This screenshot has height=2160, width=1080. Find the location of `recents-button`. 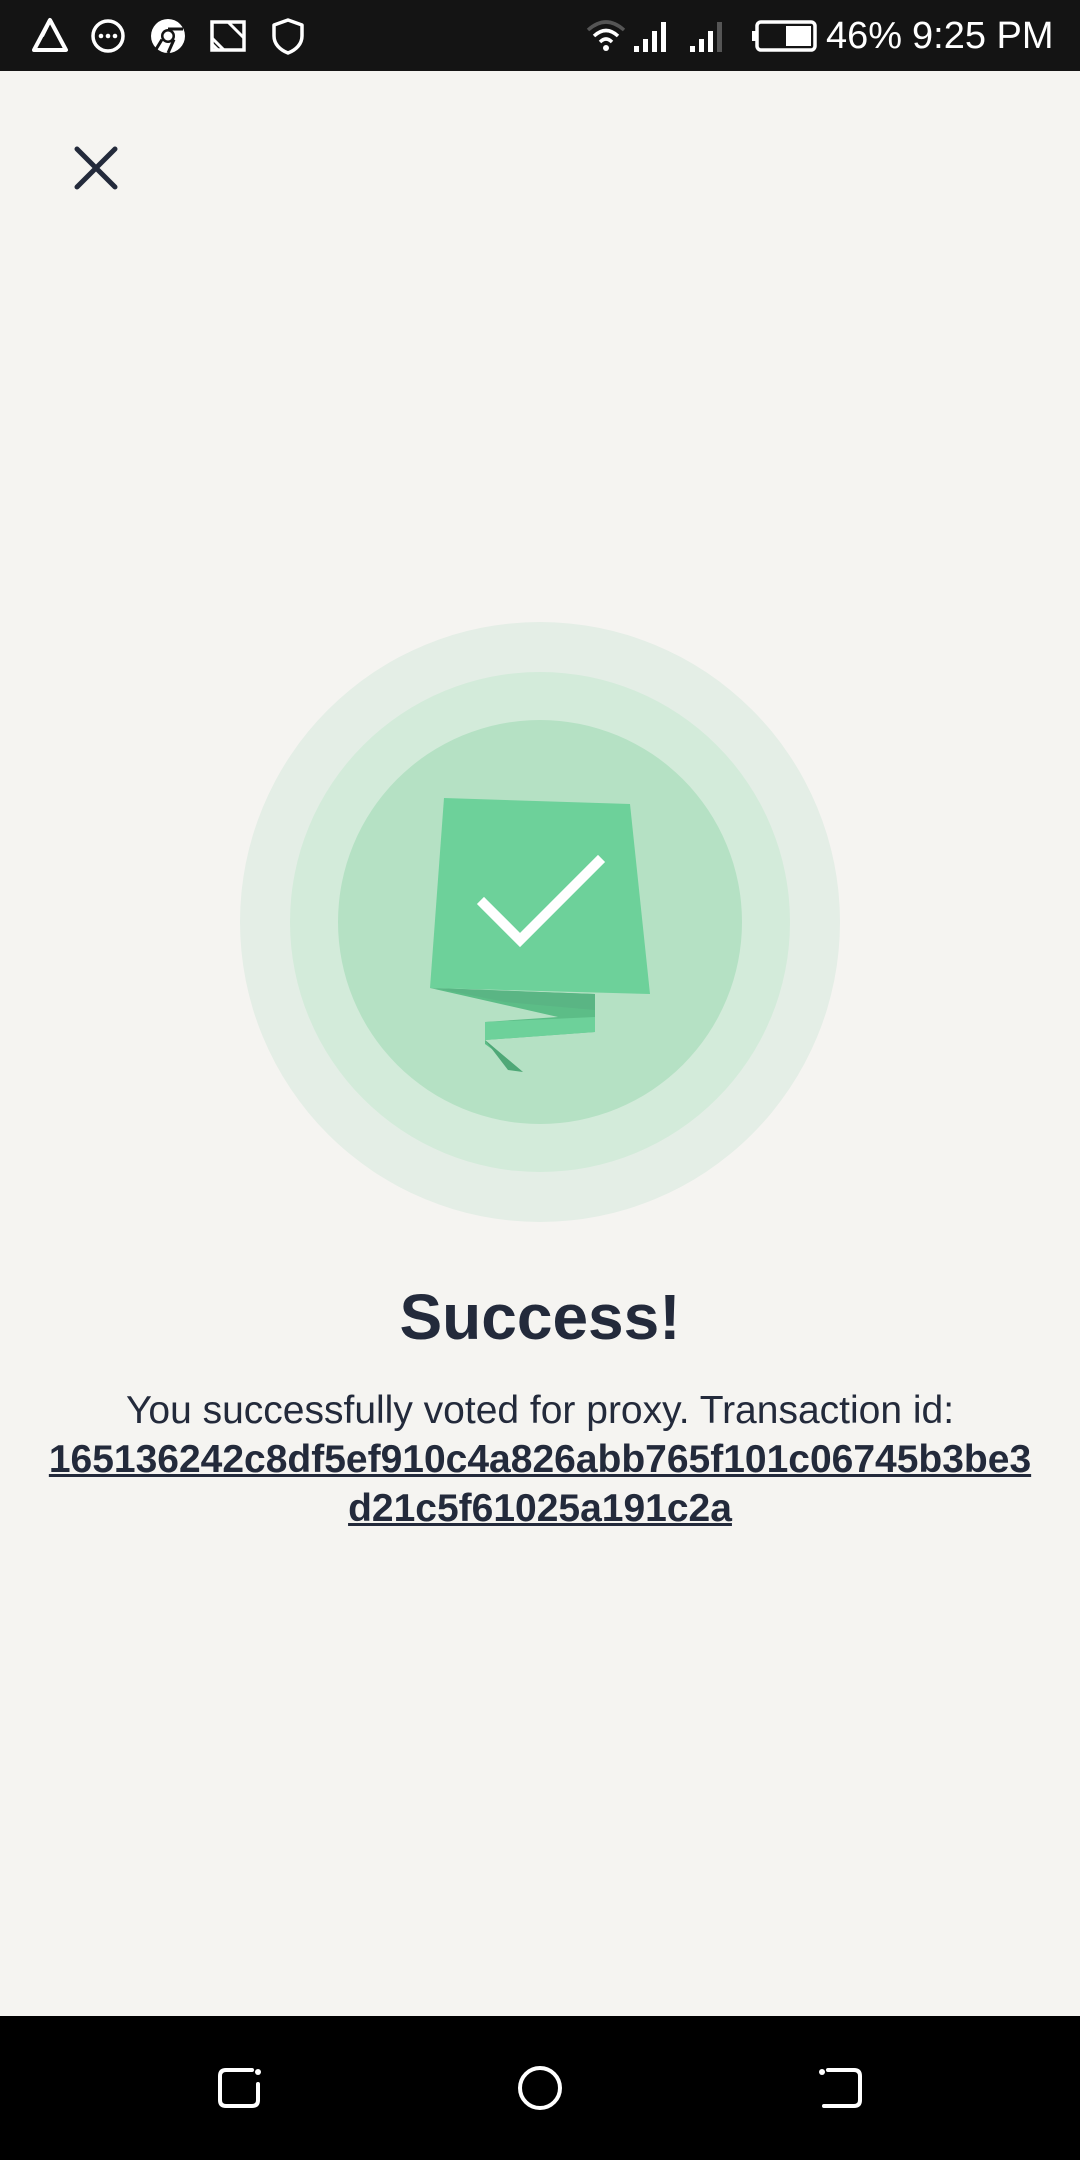

recents-button is located at coordinates (240, 2088).